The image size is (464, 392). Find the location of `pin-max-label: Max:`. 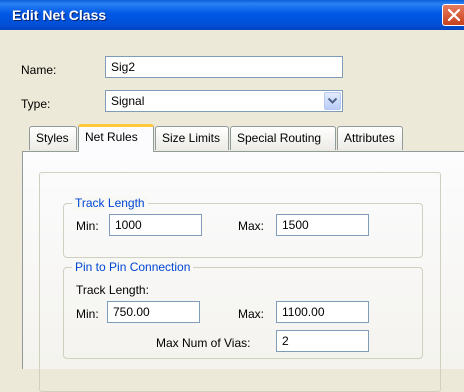

pin-max-label: Max: is located at coordinates (251, 314).